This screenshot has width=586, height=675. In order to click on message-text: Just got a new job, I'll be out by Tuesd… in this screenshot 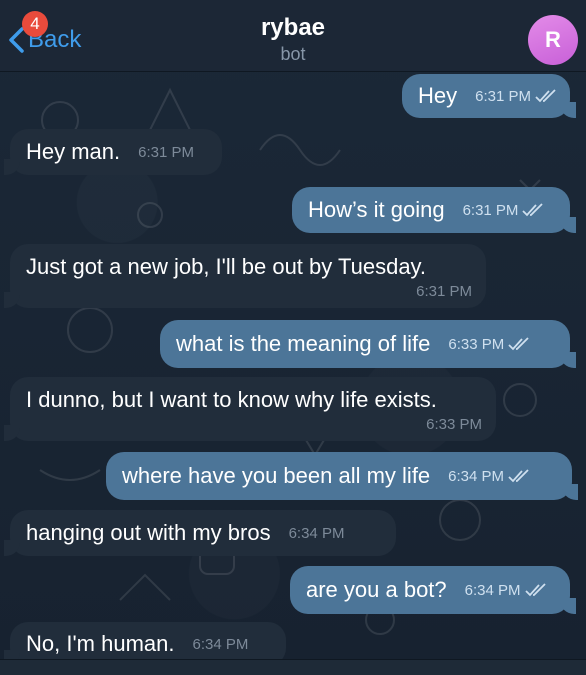, I will do `click(226, 266)`.